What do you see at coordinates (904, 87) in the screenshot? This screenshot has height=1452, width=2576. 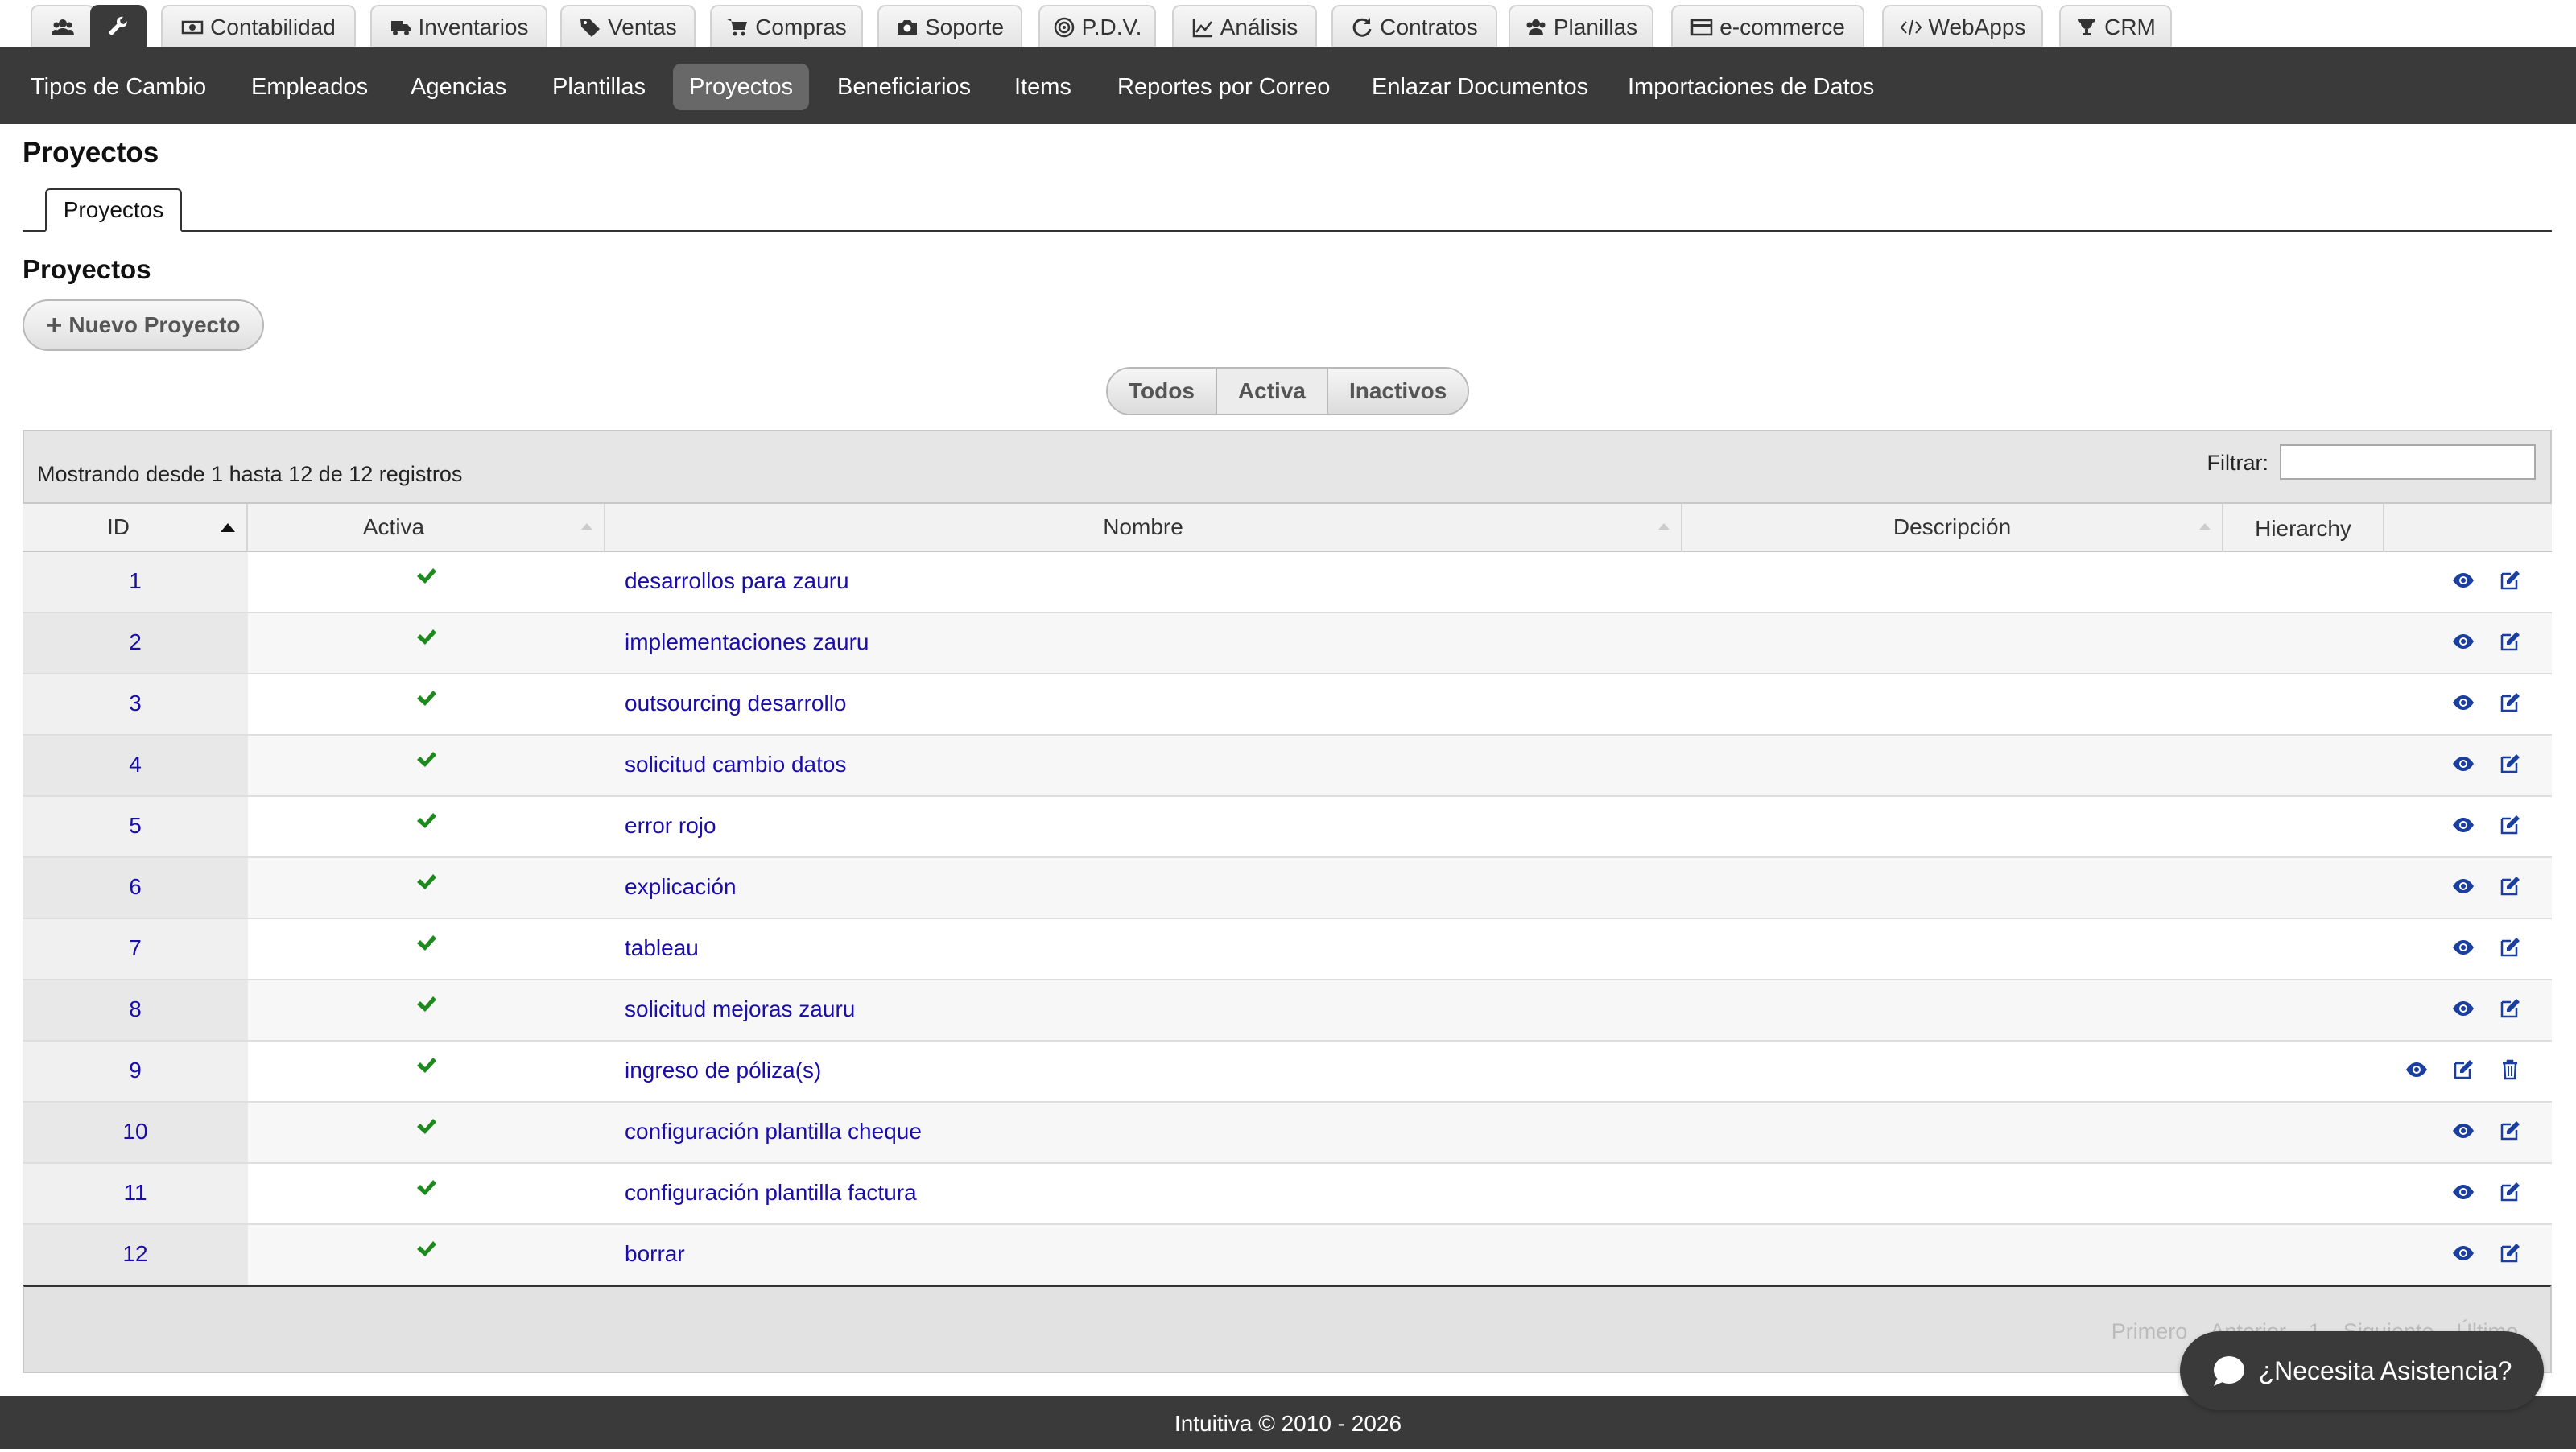 I see `subnav-beneficiarios: Beneficiarios` at bounding box center [904, 87].